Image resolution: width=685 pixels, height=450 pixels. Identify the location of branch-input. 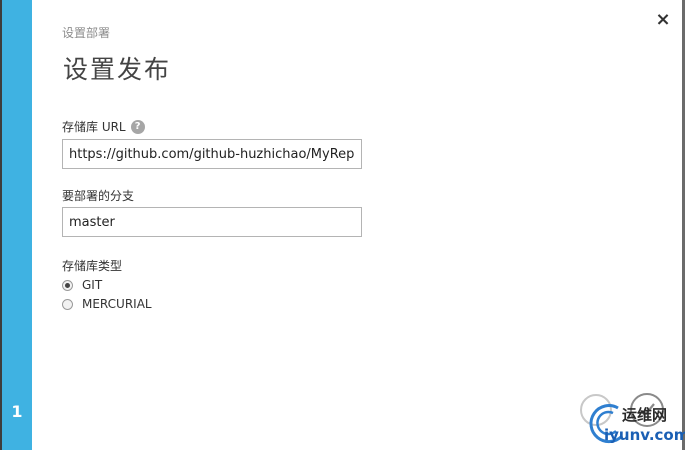
(212, 222).